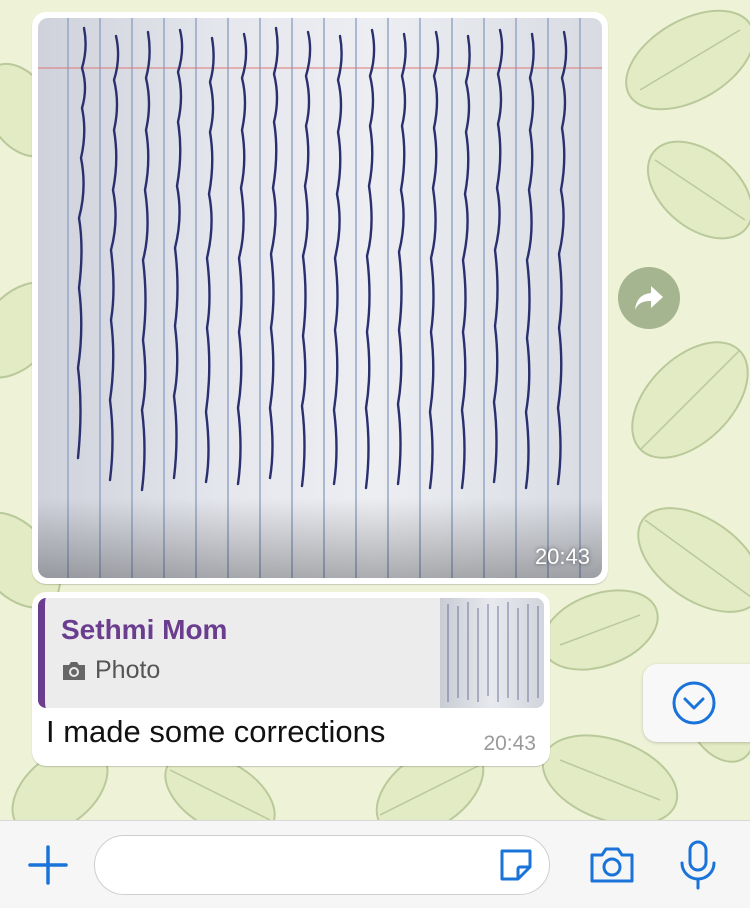 This screenshot has height=908, width=750. I want to click on forward-arrow-icon, so click(649, 298).